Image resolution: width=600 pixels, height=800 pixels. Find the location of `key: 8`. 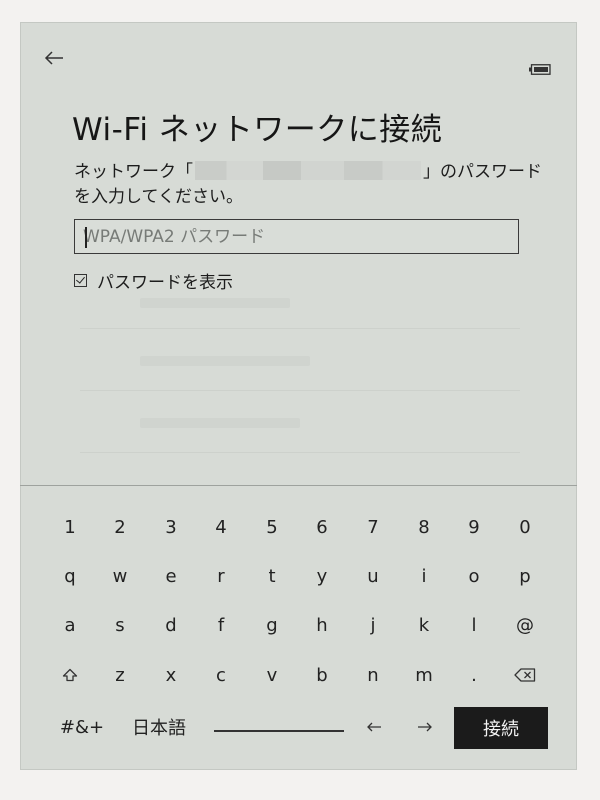

key: 8 is located at coordinates (424, 527).